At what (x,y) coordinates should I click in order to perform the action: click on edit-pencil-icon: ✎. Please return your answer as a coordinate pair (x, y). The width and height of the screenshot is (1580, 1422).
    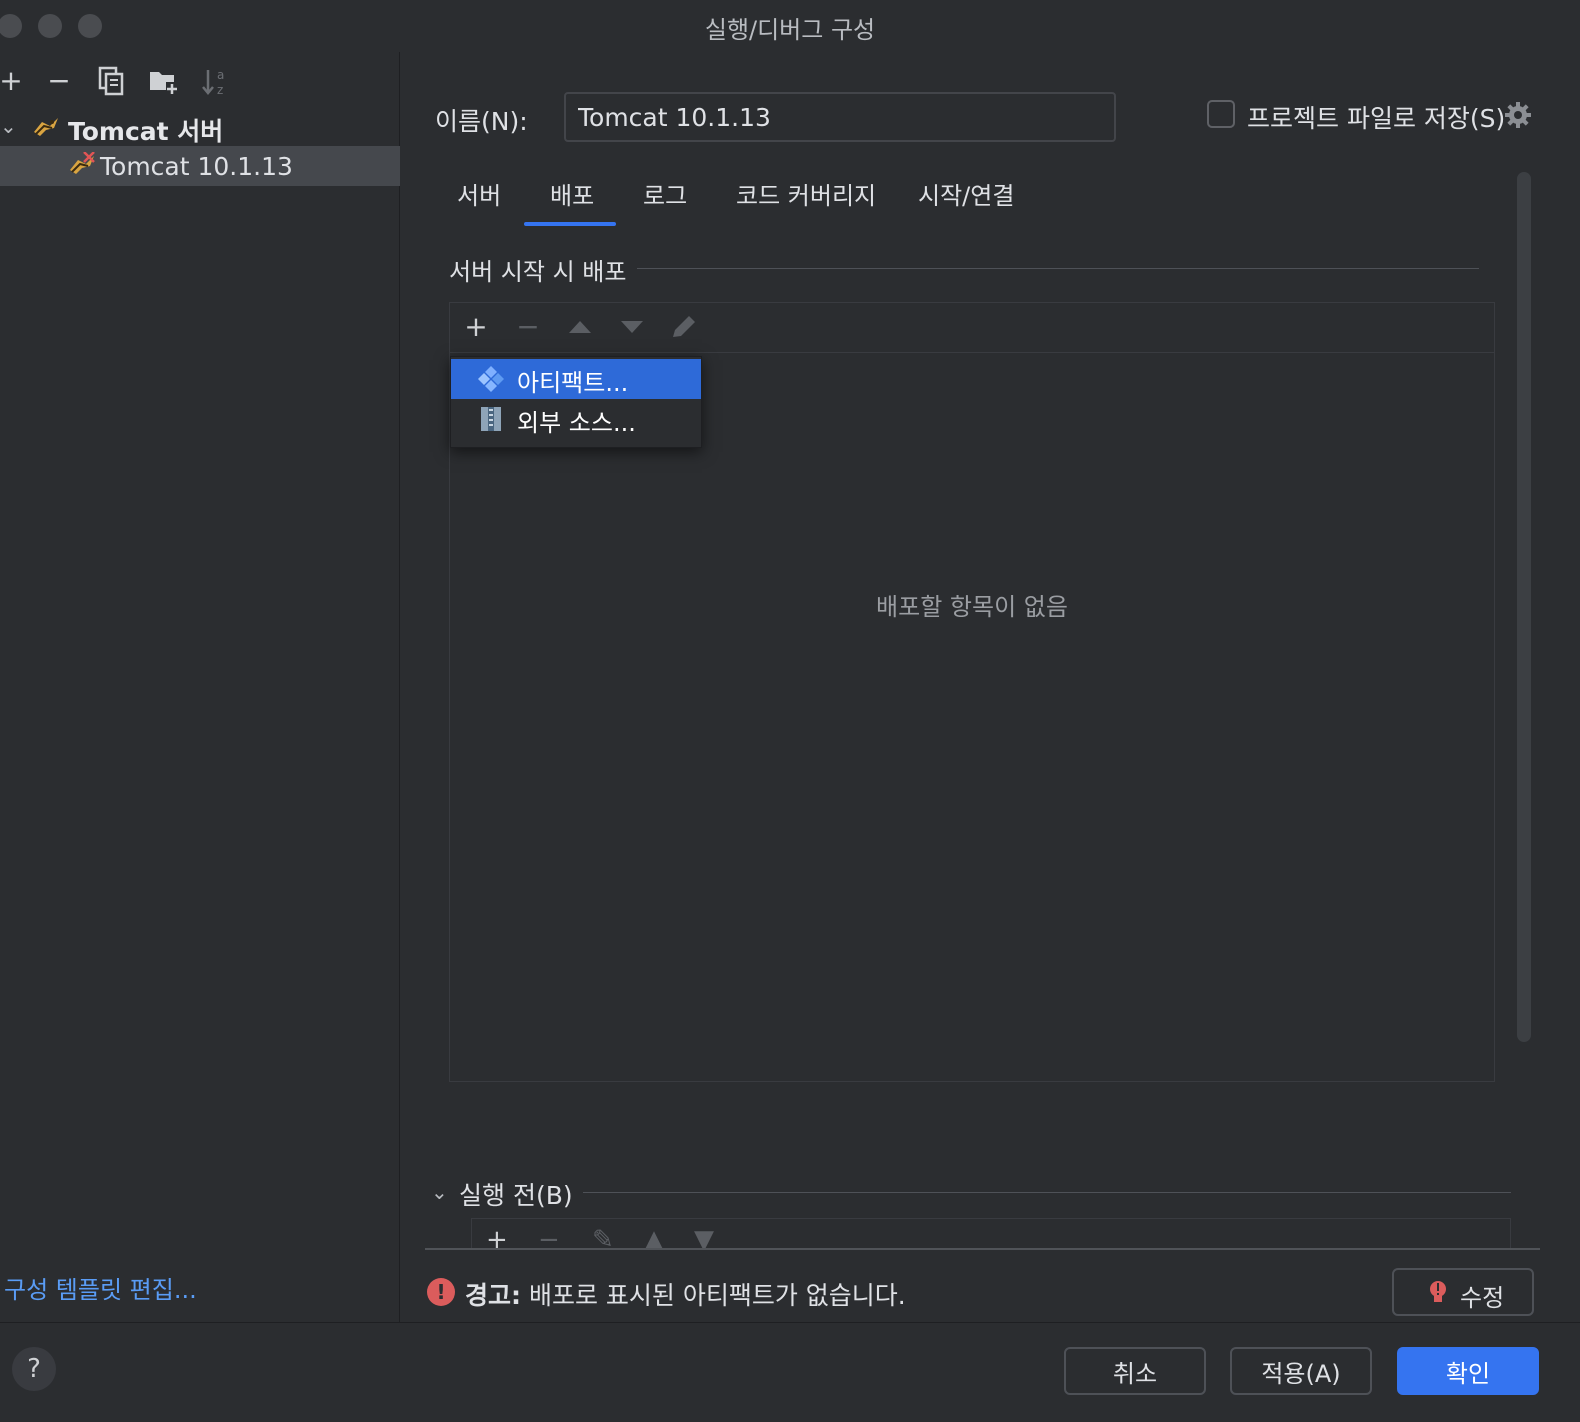
    Looking at the image, I should click on (603, 1236).